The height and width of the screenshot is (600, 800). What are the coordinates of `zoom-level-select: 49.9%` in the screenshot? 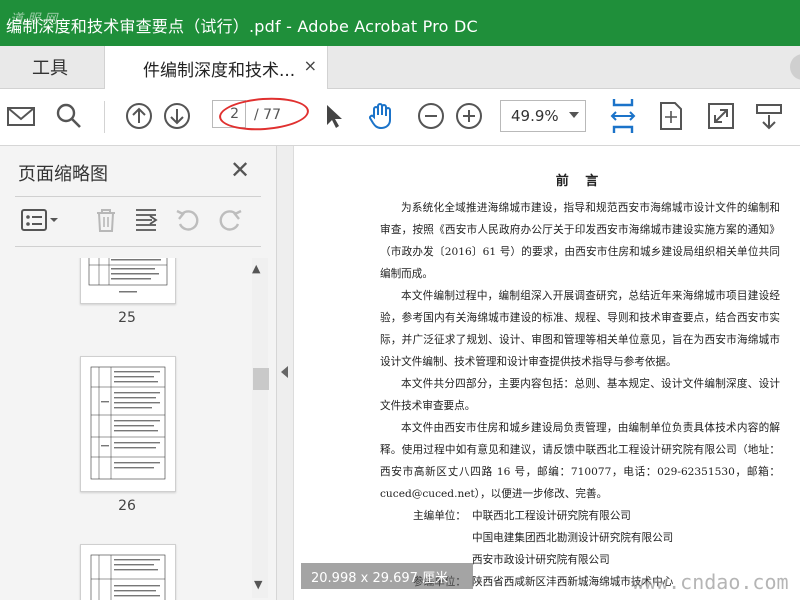 It's located at (543, 116).